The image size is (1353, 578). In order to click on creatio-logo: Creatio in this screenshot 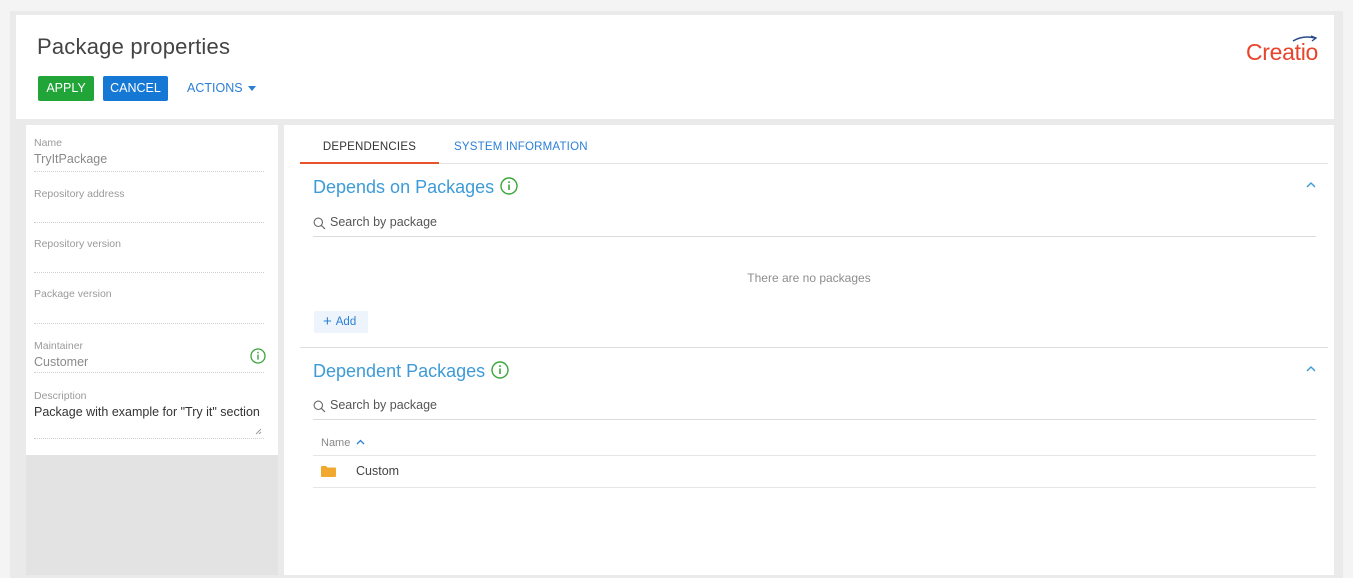, I will do `click(1281, 52)`.